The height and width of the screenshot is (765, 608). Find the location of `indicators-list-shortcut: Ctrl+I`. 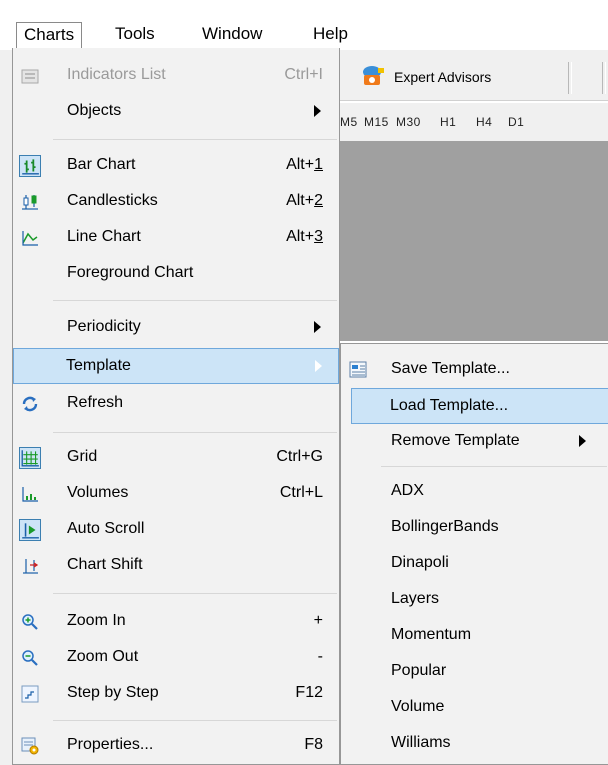

indicators-list-shortcut: Ctrl+I is located at coordinates (303, 74).